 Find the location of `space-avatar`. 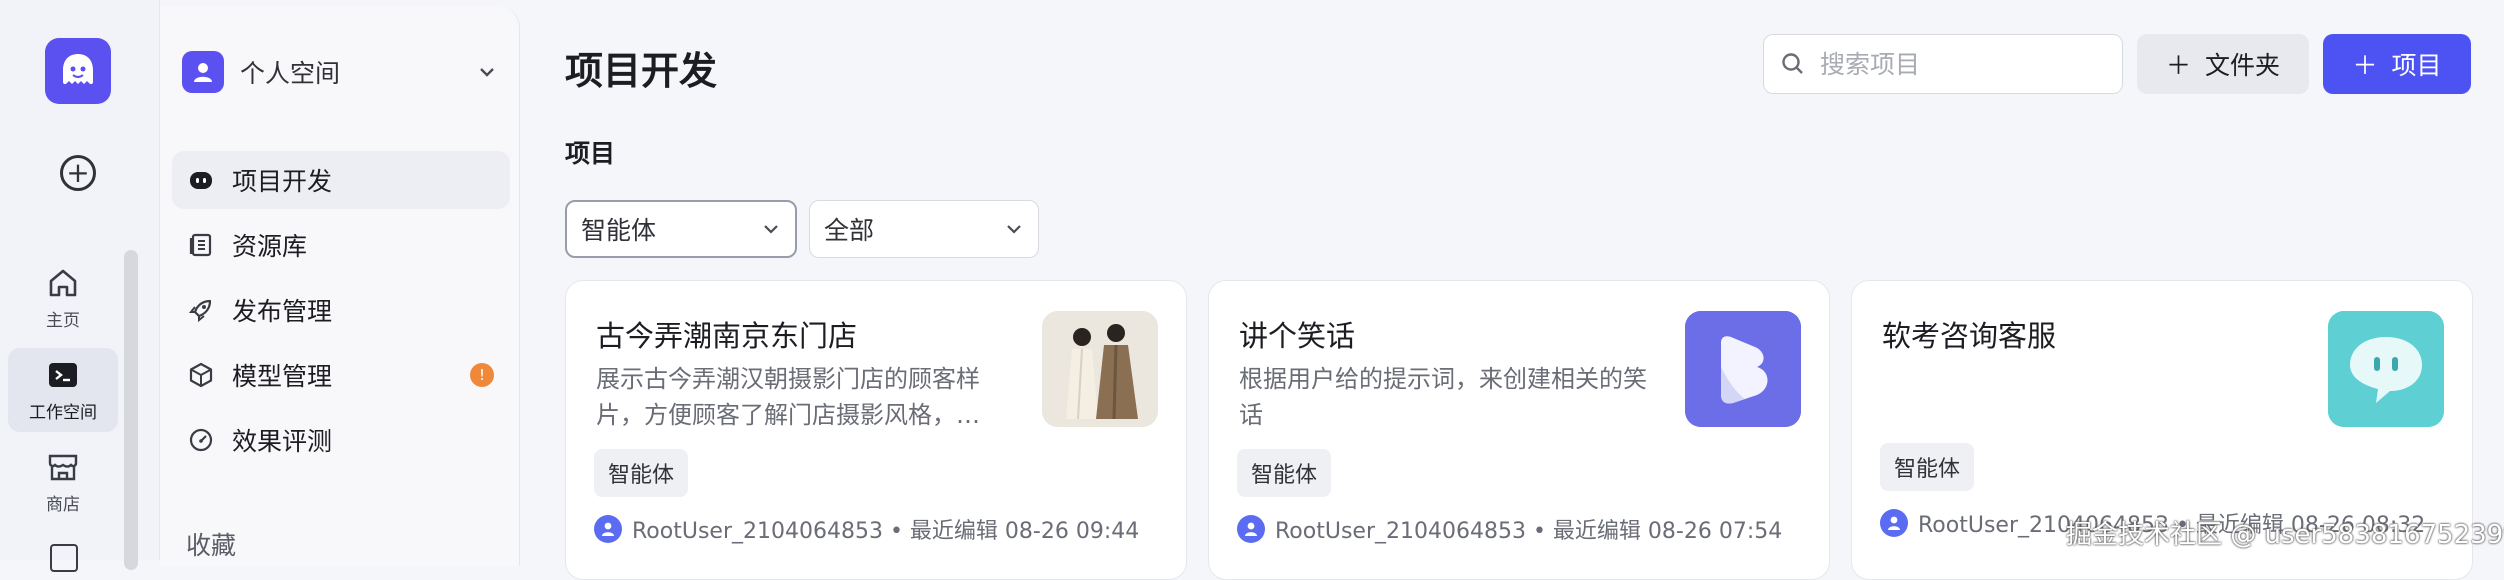

space-avatar is located at coordinates (203, 72).